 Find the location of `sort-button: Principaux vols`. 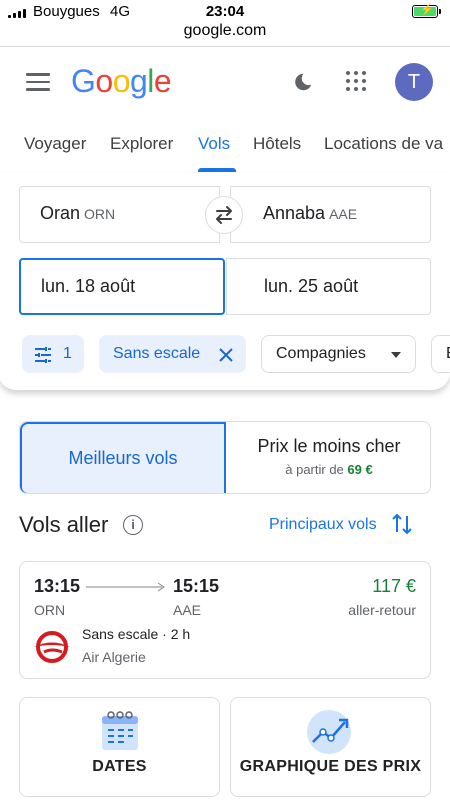

sort-button: Principaux vols is located at coordinates (340, 524).